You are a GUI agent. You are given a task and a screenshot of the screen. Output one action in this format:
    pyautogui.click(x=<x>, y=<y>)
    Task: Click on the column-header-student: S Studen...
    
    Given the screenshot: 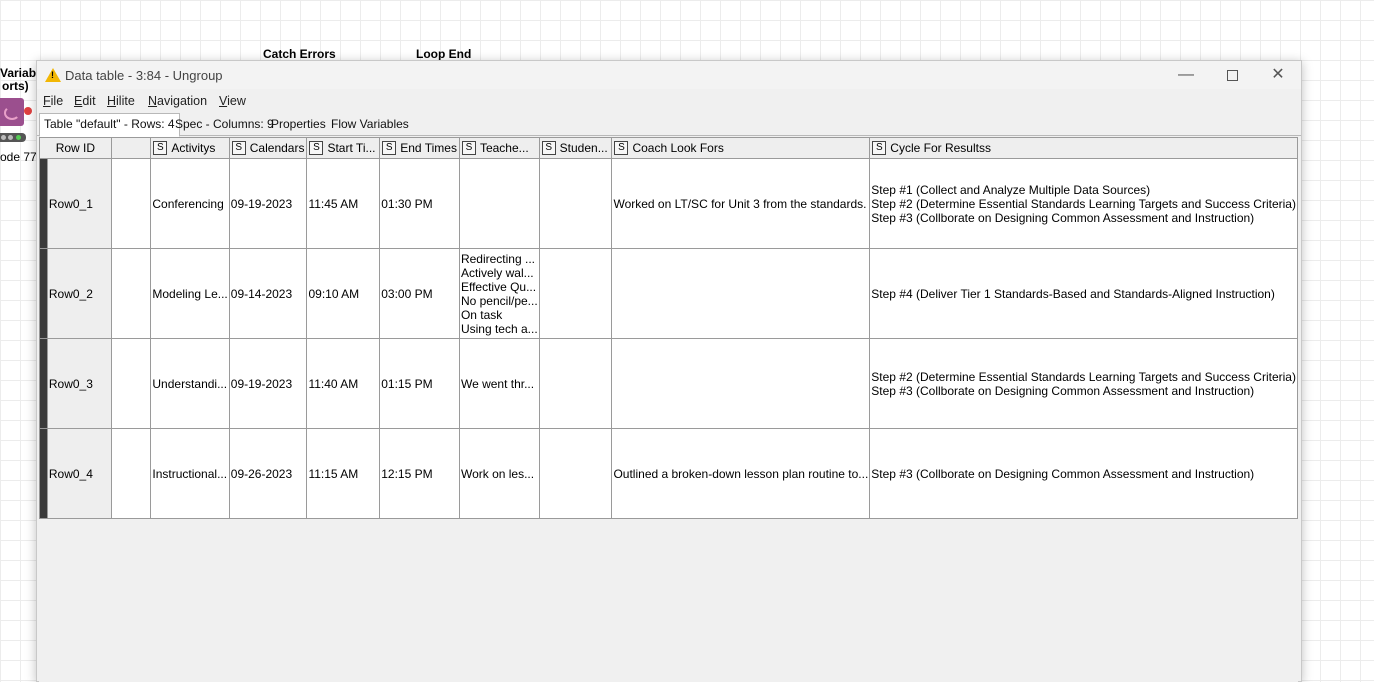 What is the action you would take?
    pyautogui.click(x=575, y=148)
    